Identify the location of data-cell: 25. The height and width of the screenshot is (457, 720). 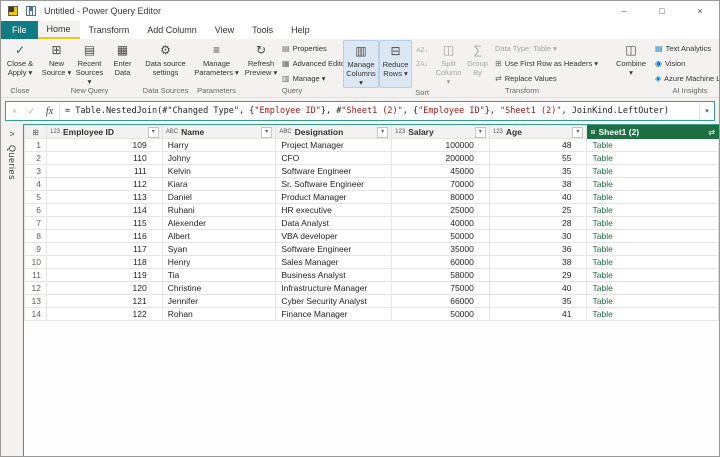
(538, 210).